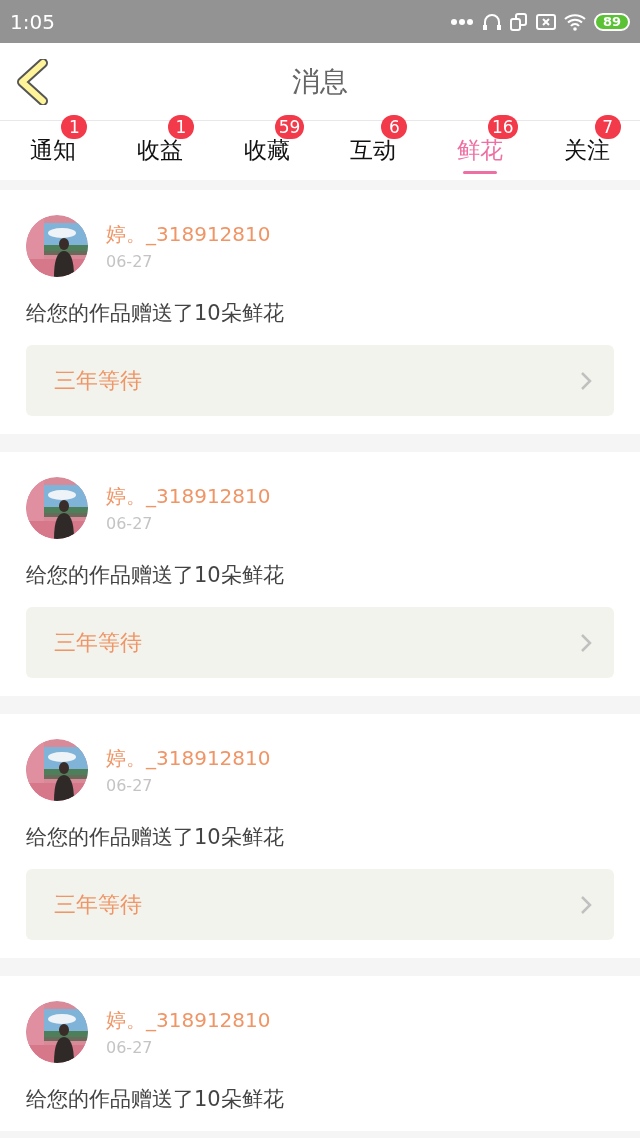 The width and height of the screenshot is (640, 1138). I want to click on back-icon, so click(32, 82).